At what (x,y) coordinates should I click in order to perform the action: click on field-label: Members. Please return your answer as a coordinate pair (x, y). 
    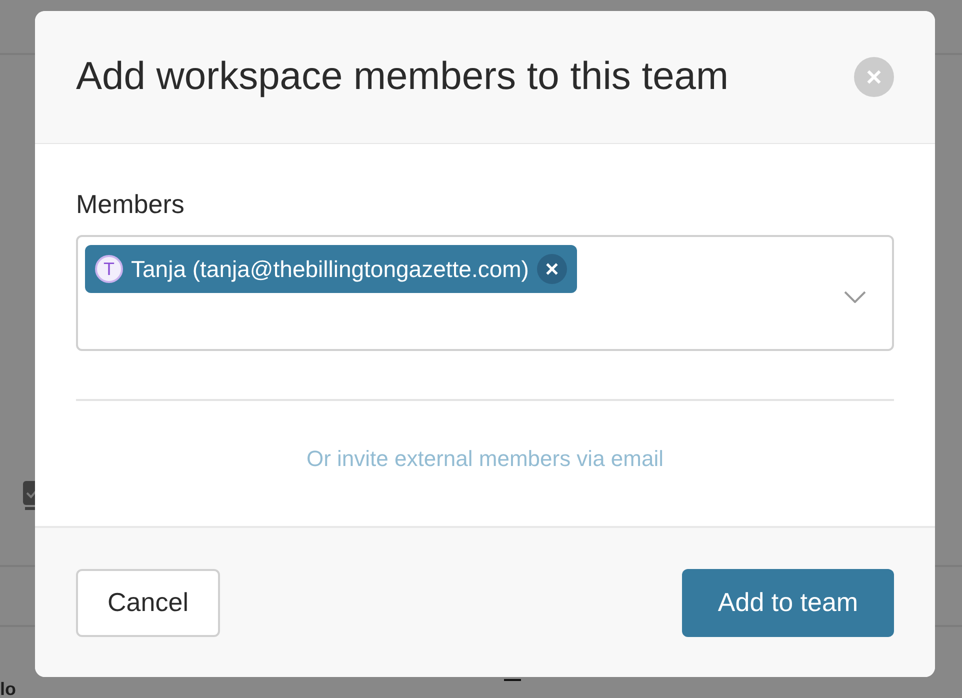
    Looking at the image, I should click on (131, 204).